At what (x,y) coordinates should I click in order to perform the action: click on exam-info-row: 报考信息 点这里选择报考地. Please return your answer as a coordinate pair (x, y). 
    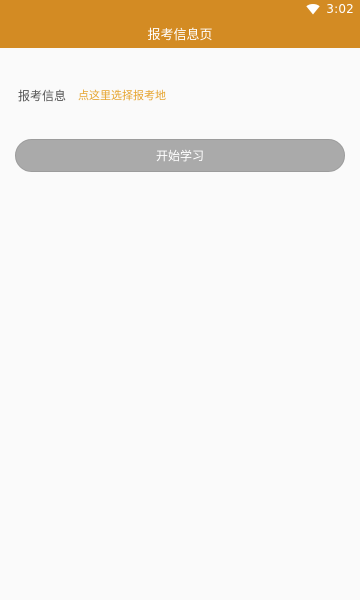
    Looking at the image, I should click on (180, 95).